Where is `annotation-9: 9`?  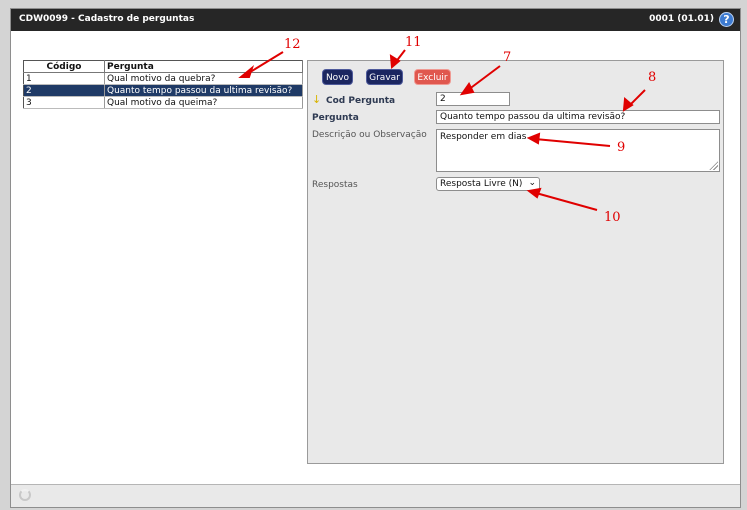
annotation-9: 9 is located at coordinates (621, 147).